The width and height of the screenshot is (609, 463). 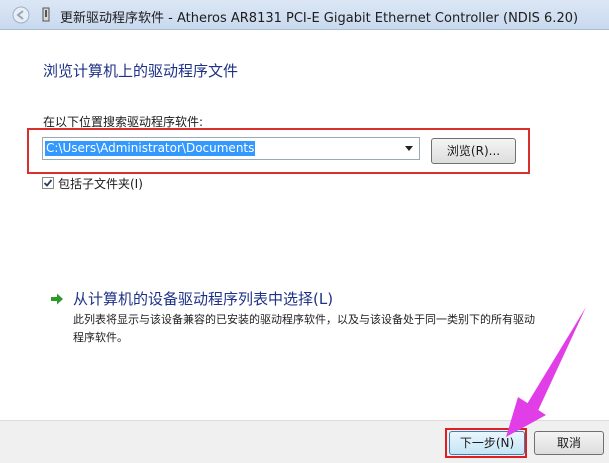 I want to click on include-subfolders-label: 包括子文件夹(I), so click(x=100, y=183).